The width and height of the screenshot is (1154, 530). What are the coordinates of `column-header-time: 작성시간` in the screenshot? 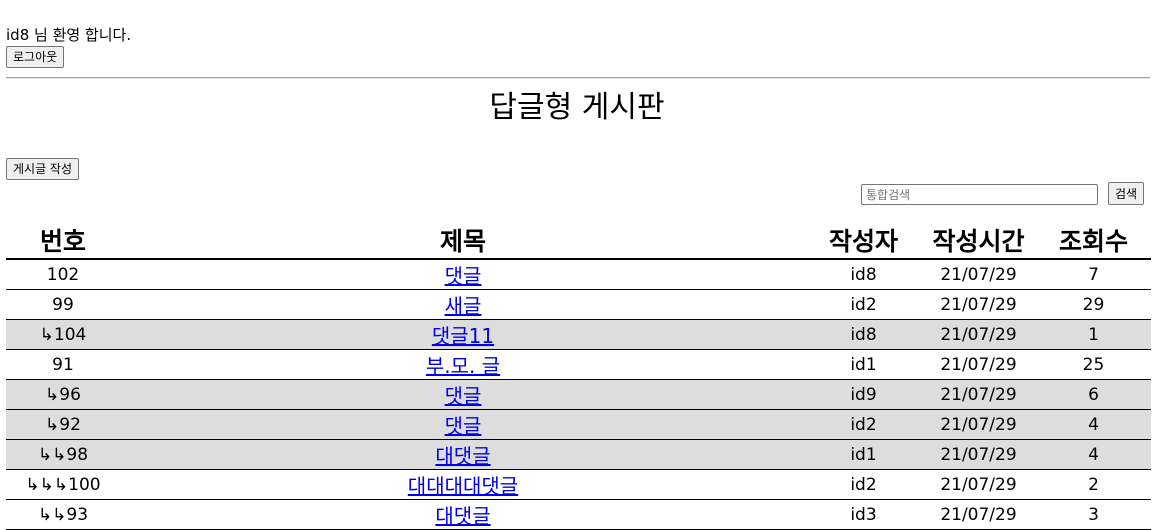 It's located at (978, 241).